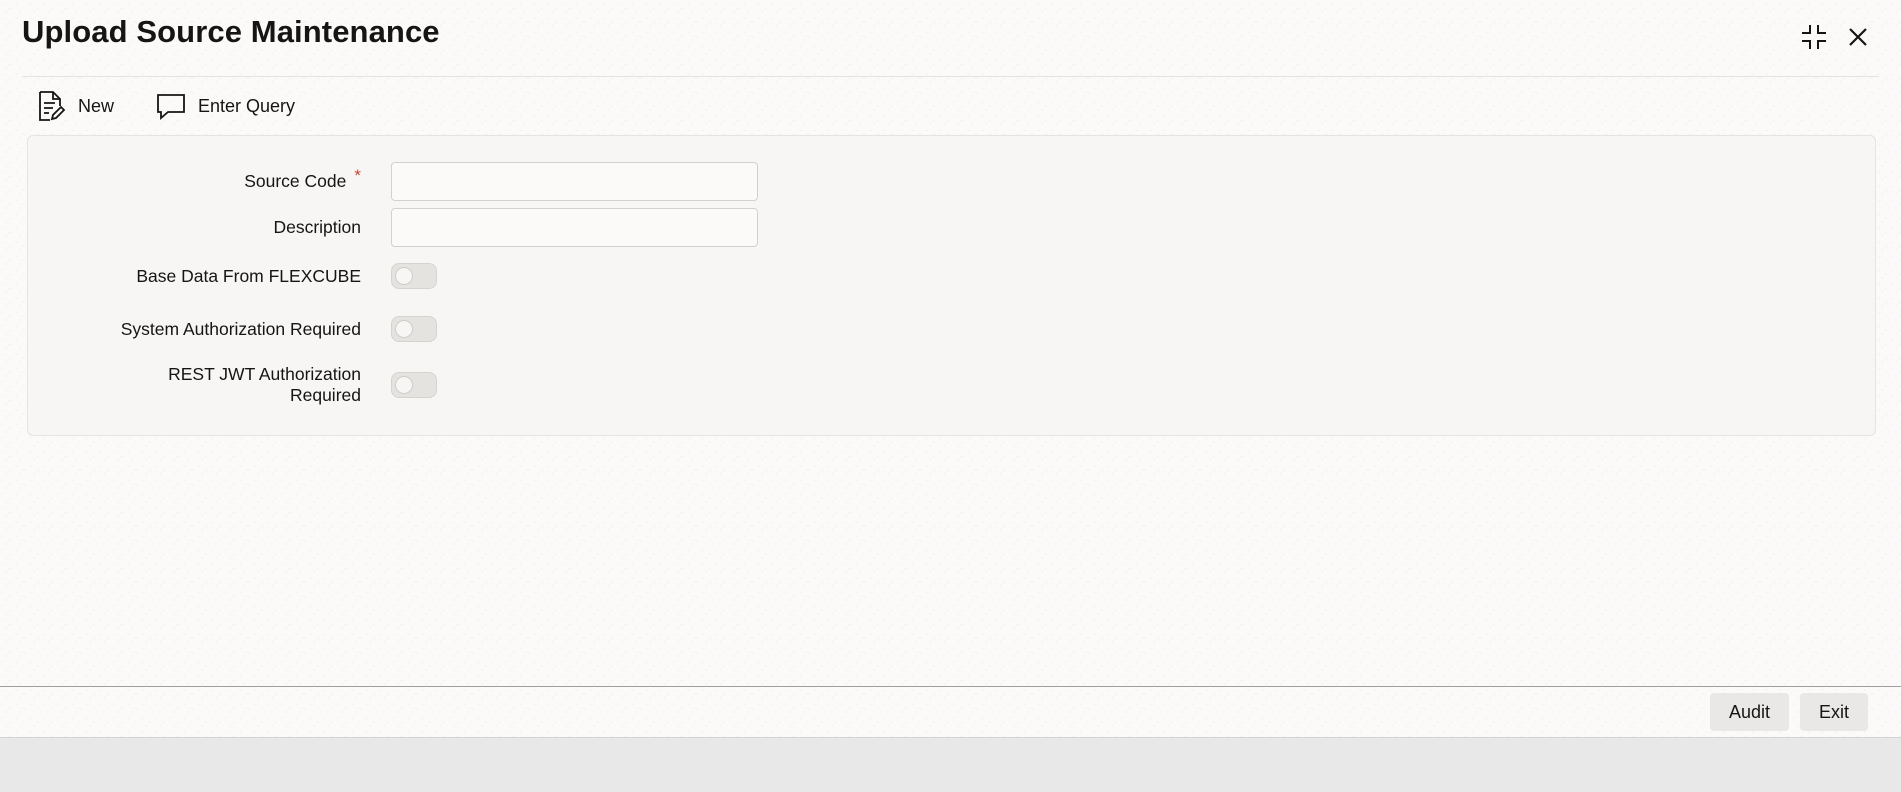  What do you see at coordinates (52, 106) in the screenshot?
I see `document-edit-icon` at bounding box center [52, 106].